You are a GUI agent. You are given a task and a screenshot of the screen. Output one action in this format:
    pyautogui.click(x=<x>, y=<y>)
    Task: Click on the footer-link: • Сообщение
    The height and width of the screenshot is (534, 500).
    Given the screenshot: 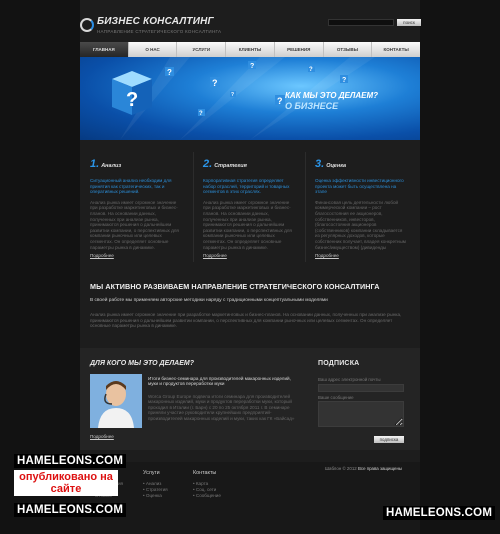 What is the action you would take?
    pyautogui.click(x=207, y=496)
    